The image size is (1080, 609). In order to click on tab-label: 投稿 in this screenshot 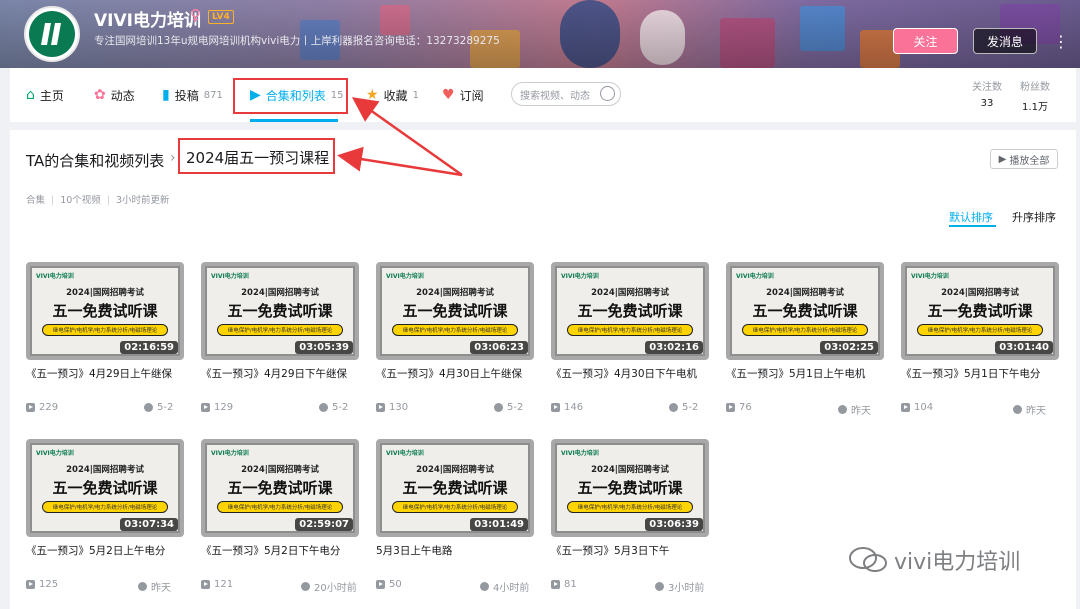, I will do `click(186, 95)`.